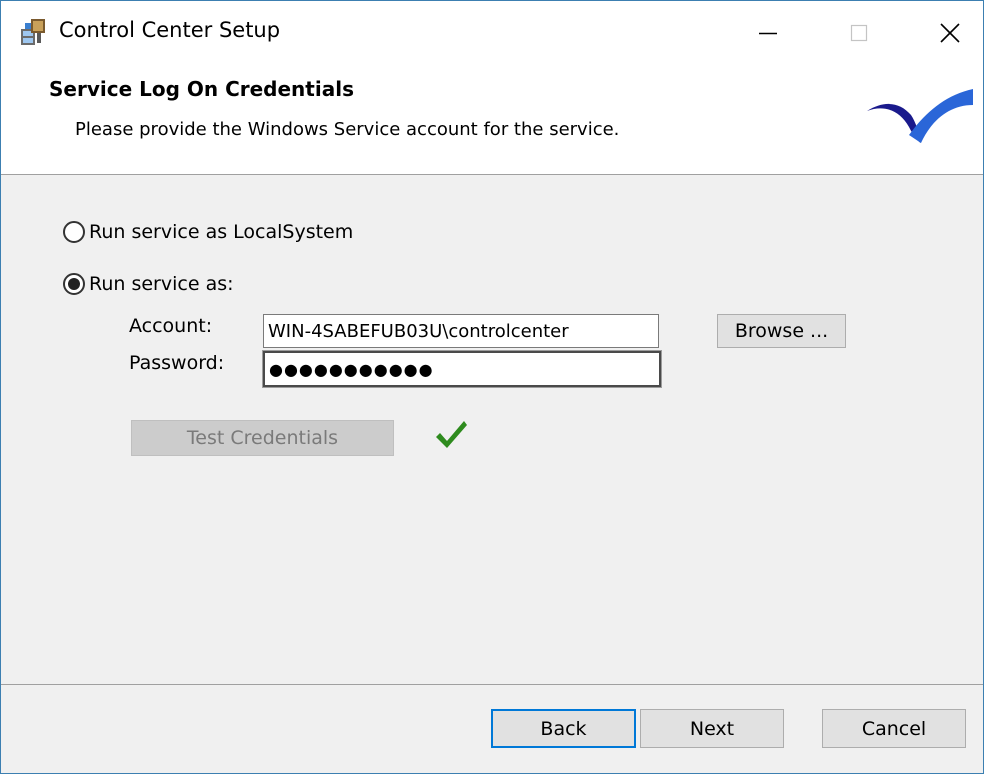 Image resolution: width=984 pixels, height=774 pixels. I want to click on title-bar: Control Center Setup, so click(492, 33).